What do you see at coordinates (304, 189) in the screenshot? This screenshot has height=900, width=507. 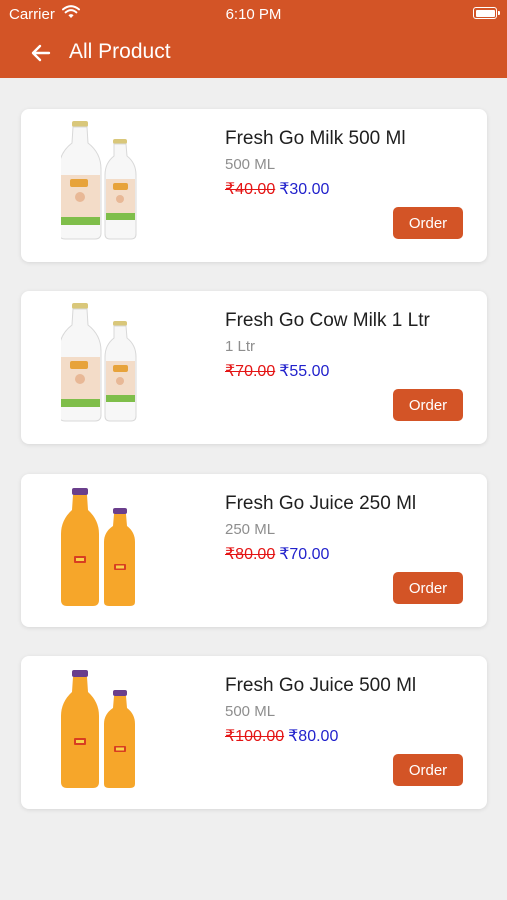 I see `price: ₹30.00` at bounding box center [304, 189].